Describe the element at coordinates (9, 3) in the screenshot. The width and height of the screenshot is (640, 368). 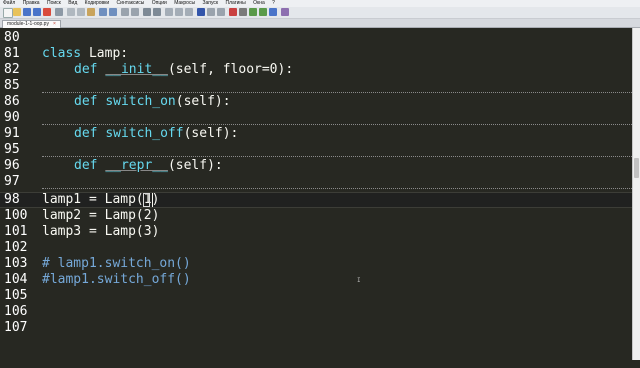
I see `menu-file: Файл` at that location.